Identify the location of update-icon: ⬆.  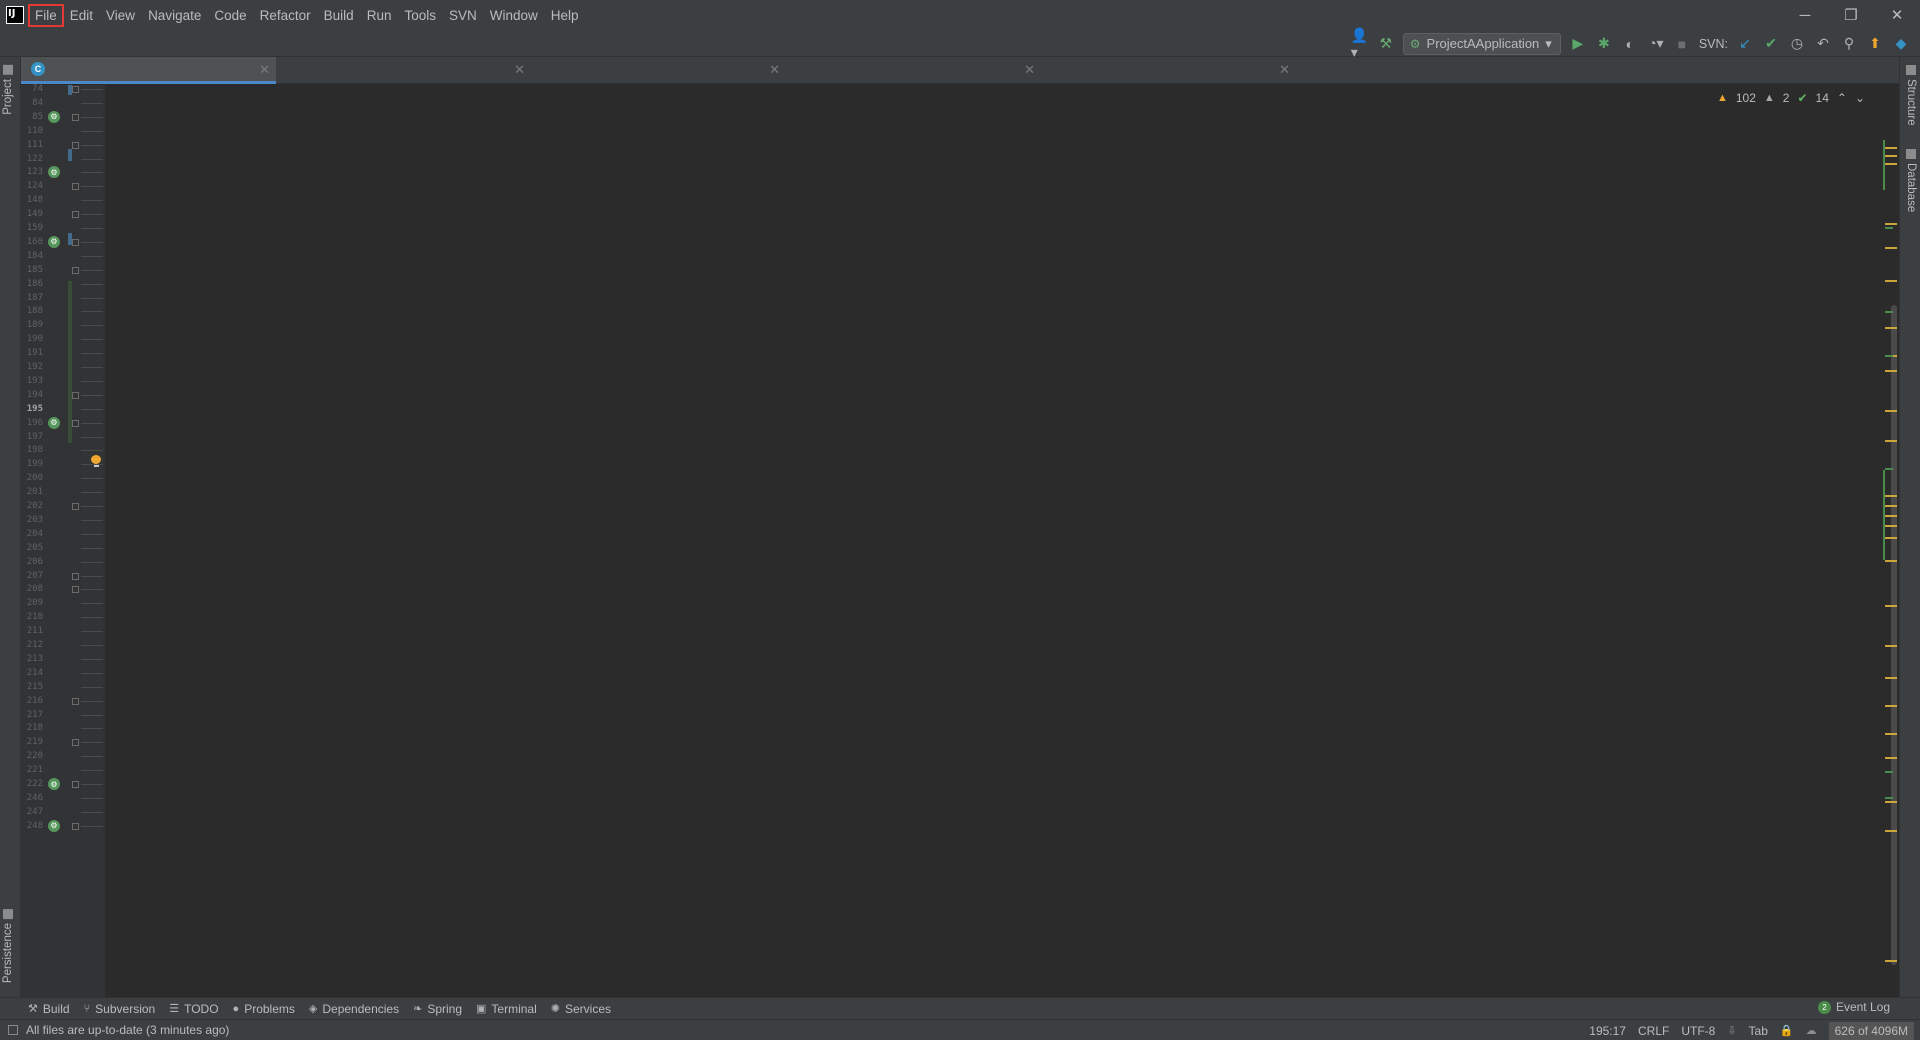
(1875, 44).